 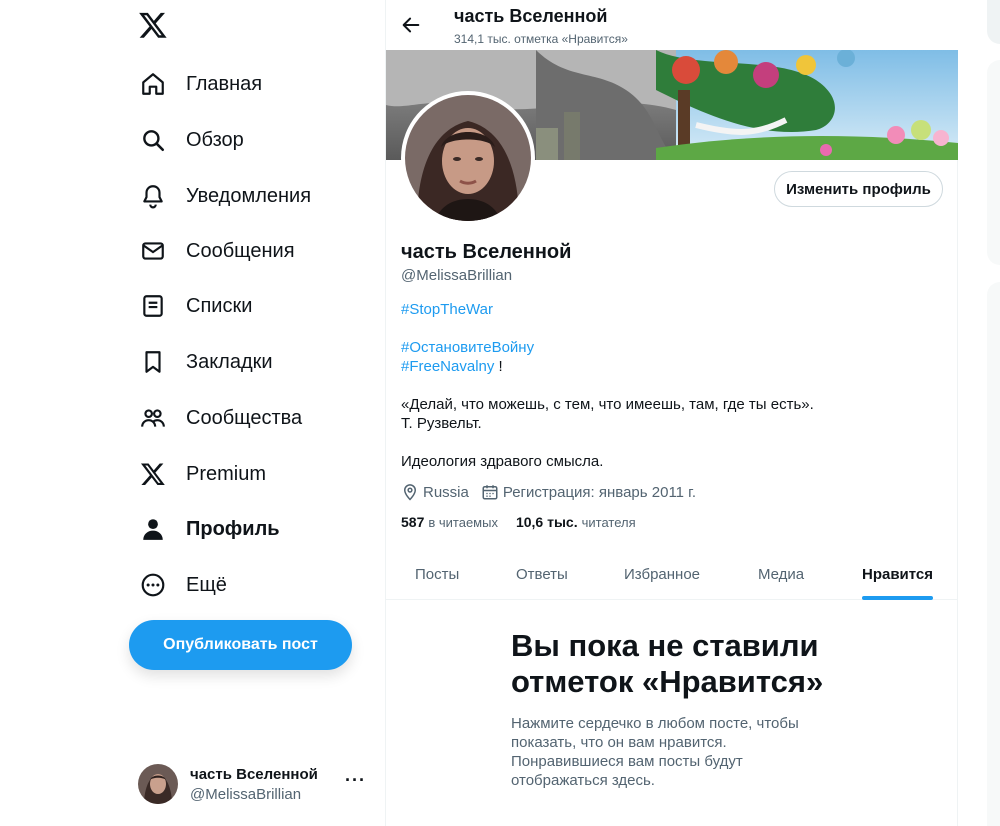 What do you see at coordinates (667, 663) in the screenshot?
I see `empty-title: Вы пока не ставили отметок «Нравится»` at bounding box center [667, 663].